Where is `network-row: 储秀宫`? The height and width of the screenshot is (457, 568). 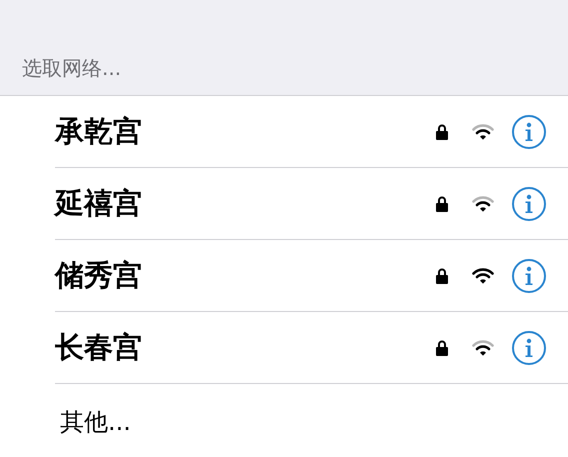 network-row: 储秀宫 is located at coordinates (311, 276).